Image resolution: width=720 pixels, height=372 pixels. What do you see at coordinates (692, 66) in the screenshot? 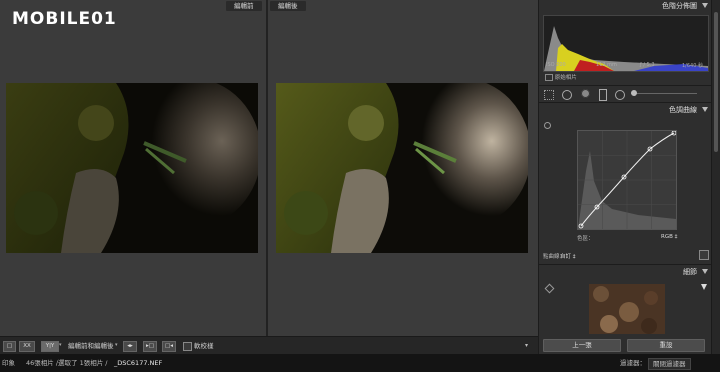
I see `shutter-value: 1/640 秒` at bounding box center [692, 66].